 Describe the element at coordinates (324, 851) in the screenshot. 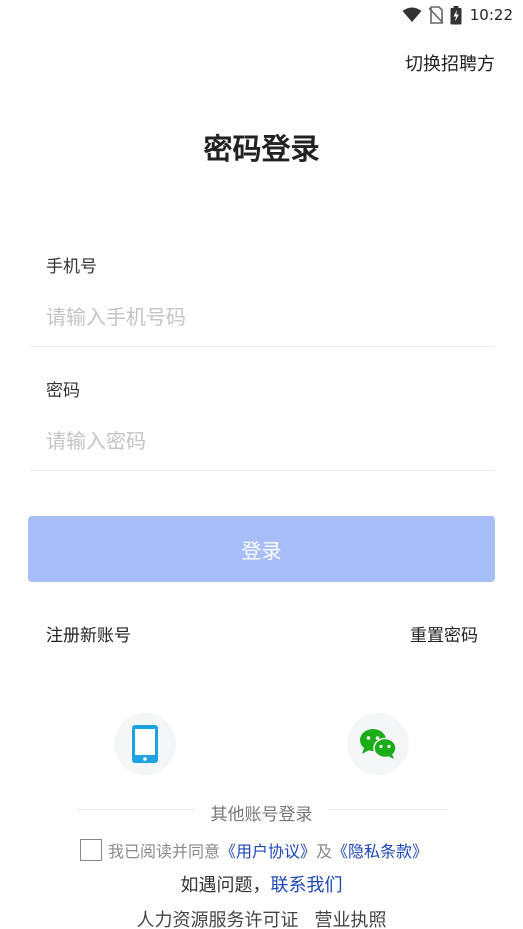

I see `agreement-and: 及` at that location.